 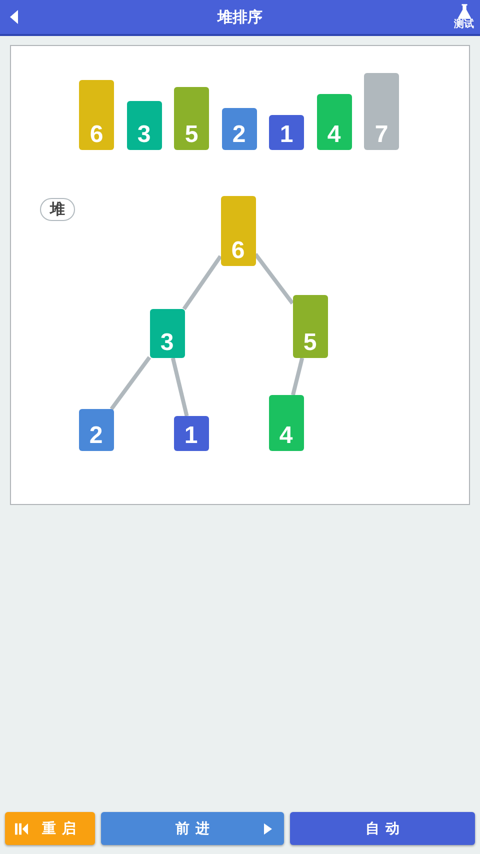 What do you see at coordinates (381, 111) in the screenshot?
I see `array-bar: 7` at bounding box center [381, 111].